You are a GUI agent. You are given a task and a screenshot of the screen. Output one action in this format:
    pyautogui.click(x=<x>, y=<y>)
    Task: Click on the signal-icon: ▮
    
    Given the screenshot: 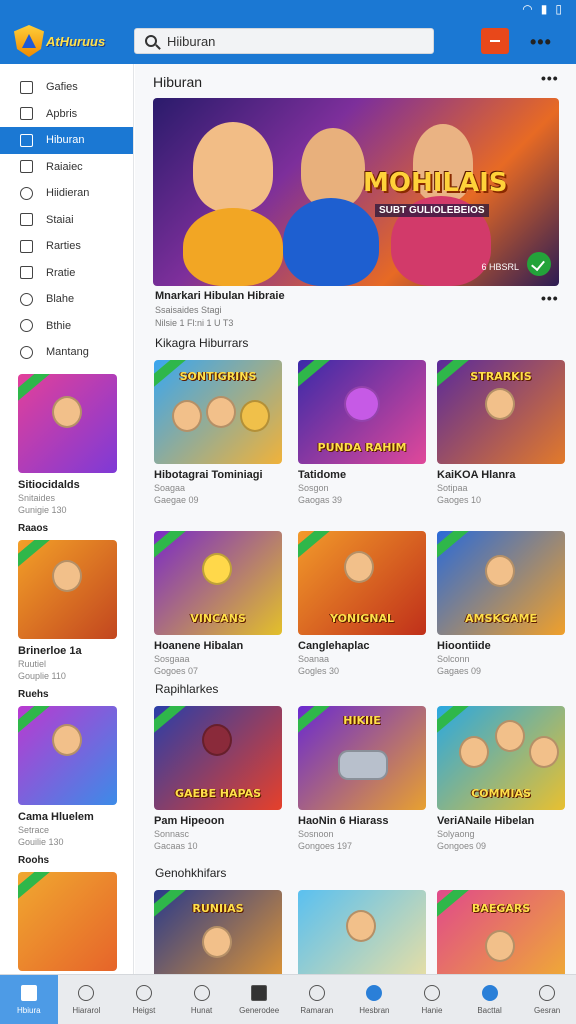 What is the action you would take?
    pyautogui.click(x=544, y=9)
    